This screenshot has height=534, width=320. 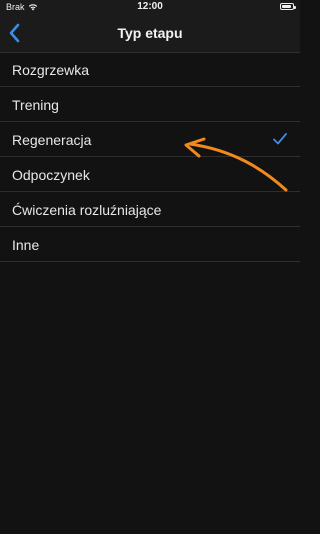 I want to click on list-item-odpoczynek: Odpoczynek, so click(x=150, y=174).